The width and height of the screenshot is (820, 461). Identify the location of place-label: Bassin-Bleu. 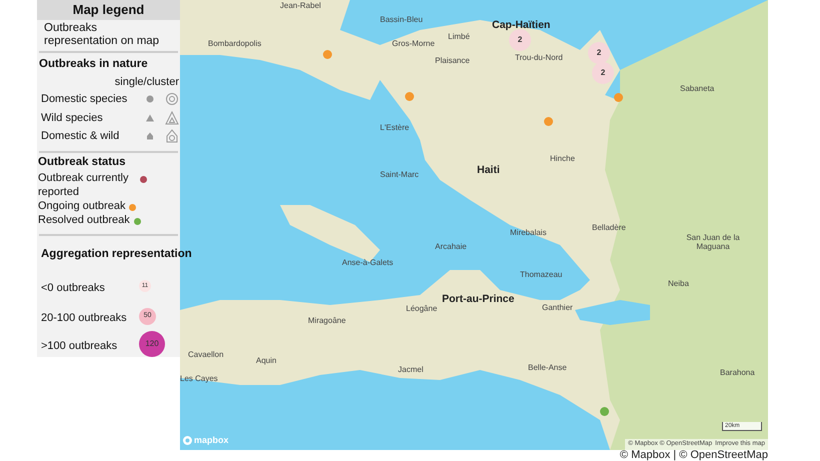
(401, 20).